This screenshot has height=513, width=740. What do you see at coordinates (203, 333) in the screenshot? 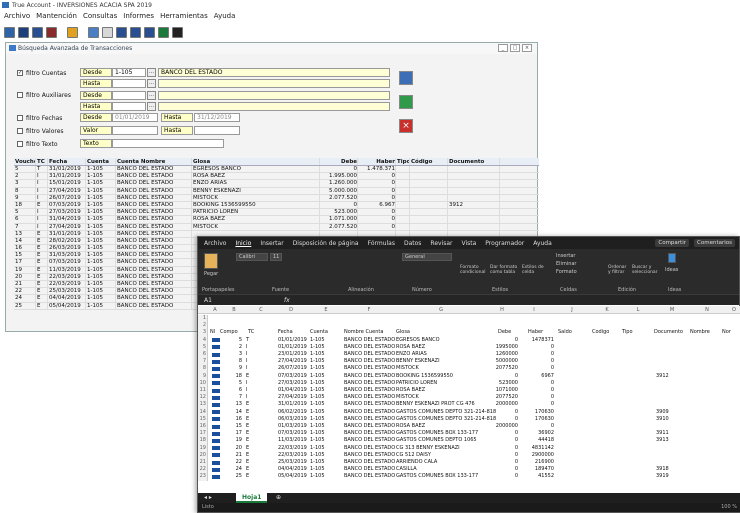
I see `row-number: 3` at bounding box center [203, 333].